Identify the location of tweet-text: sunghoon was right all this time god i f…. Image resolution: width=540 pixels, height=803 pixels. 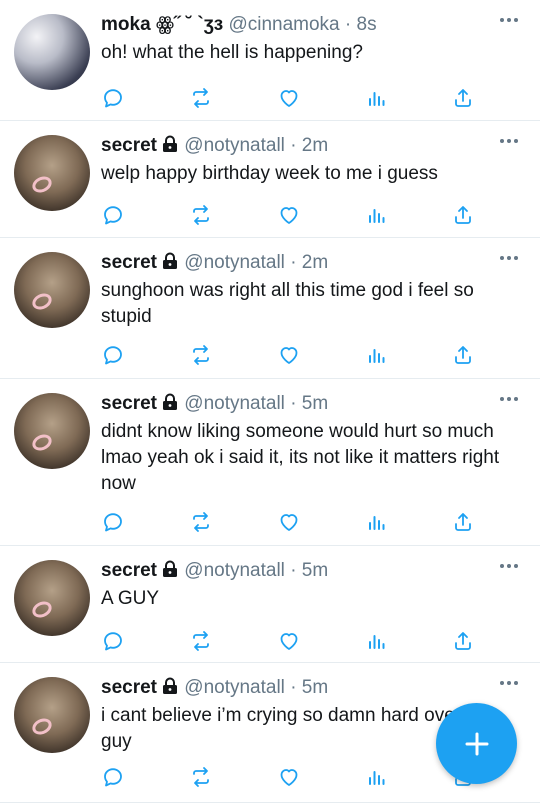
(290, 303).